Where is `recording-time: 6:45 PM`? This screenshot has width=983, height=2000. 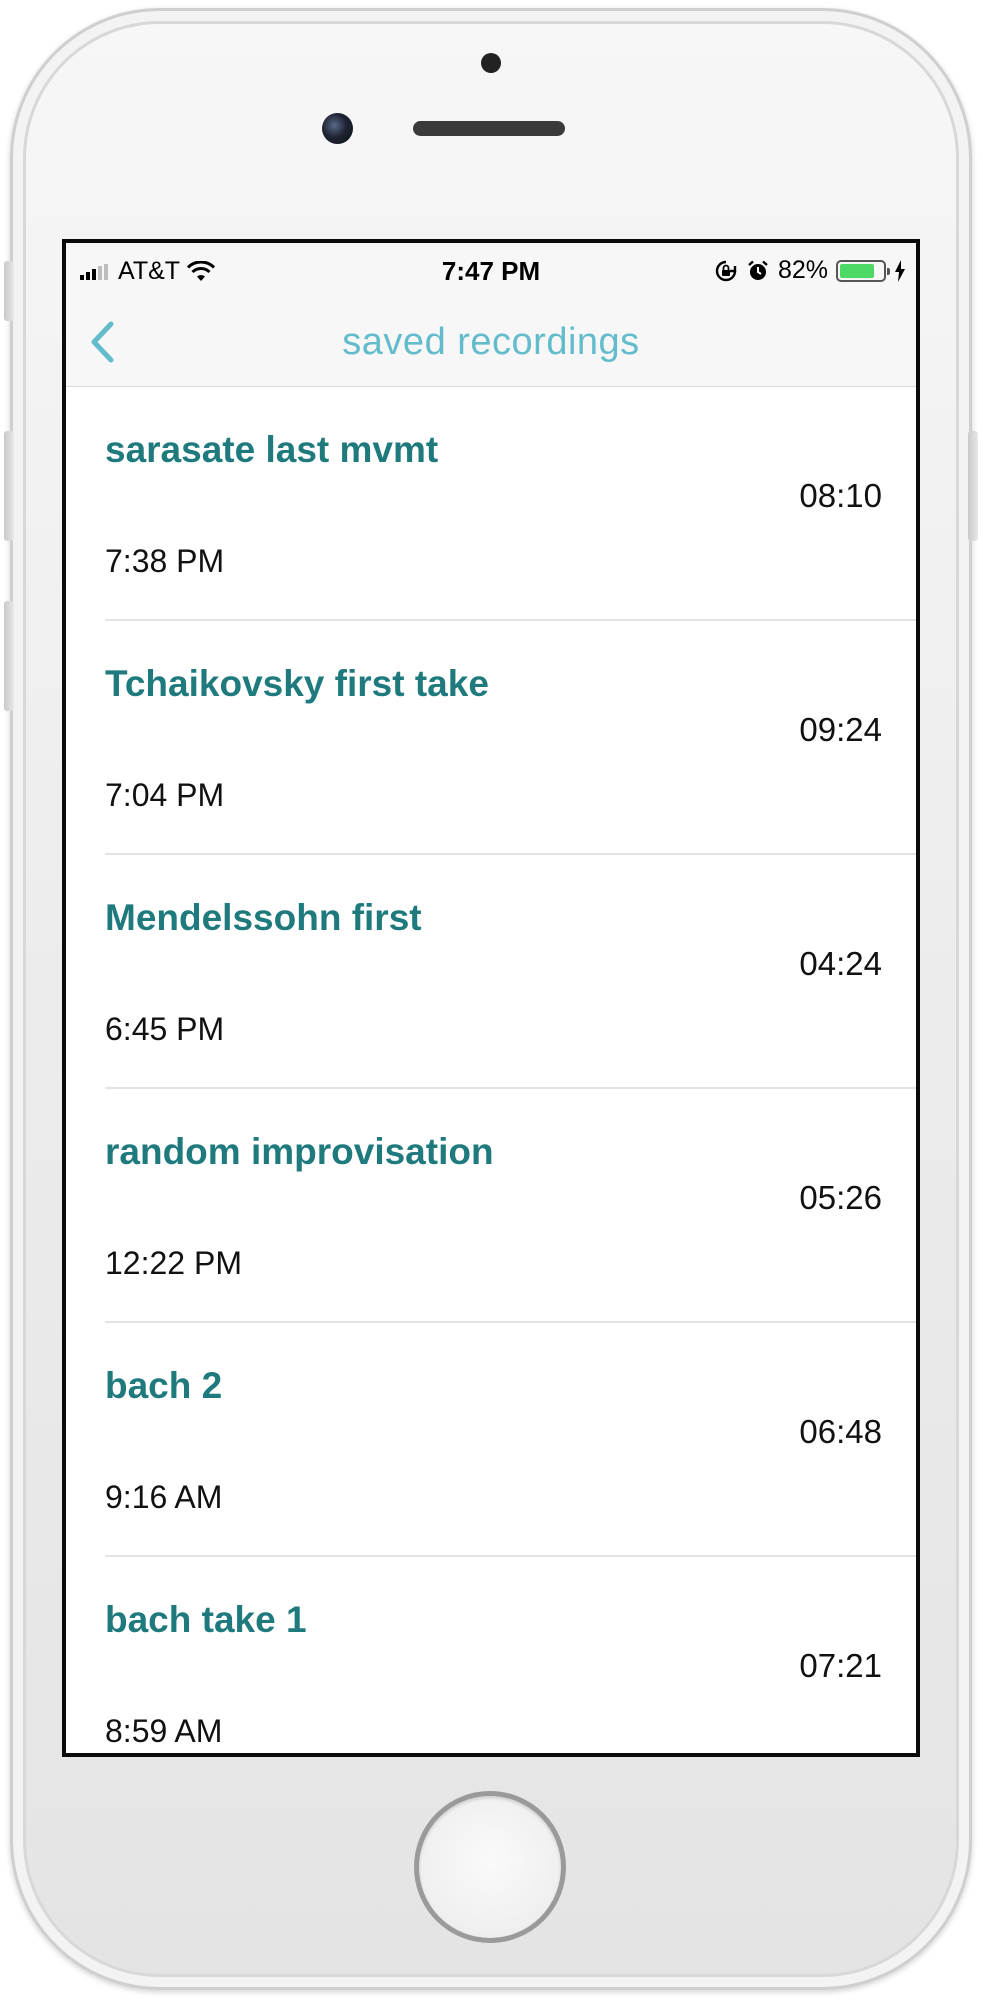 recording-time: 6:45 PM is located at coordinates (165, 1029).